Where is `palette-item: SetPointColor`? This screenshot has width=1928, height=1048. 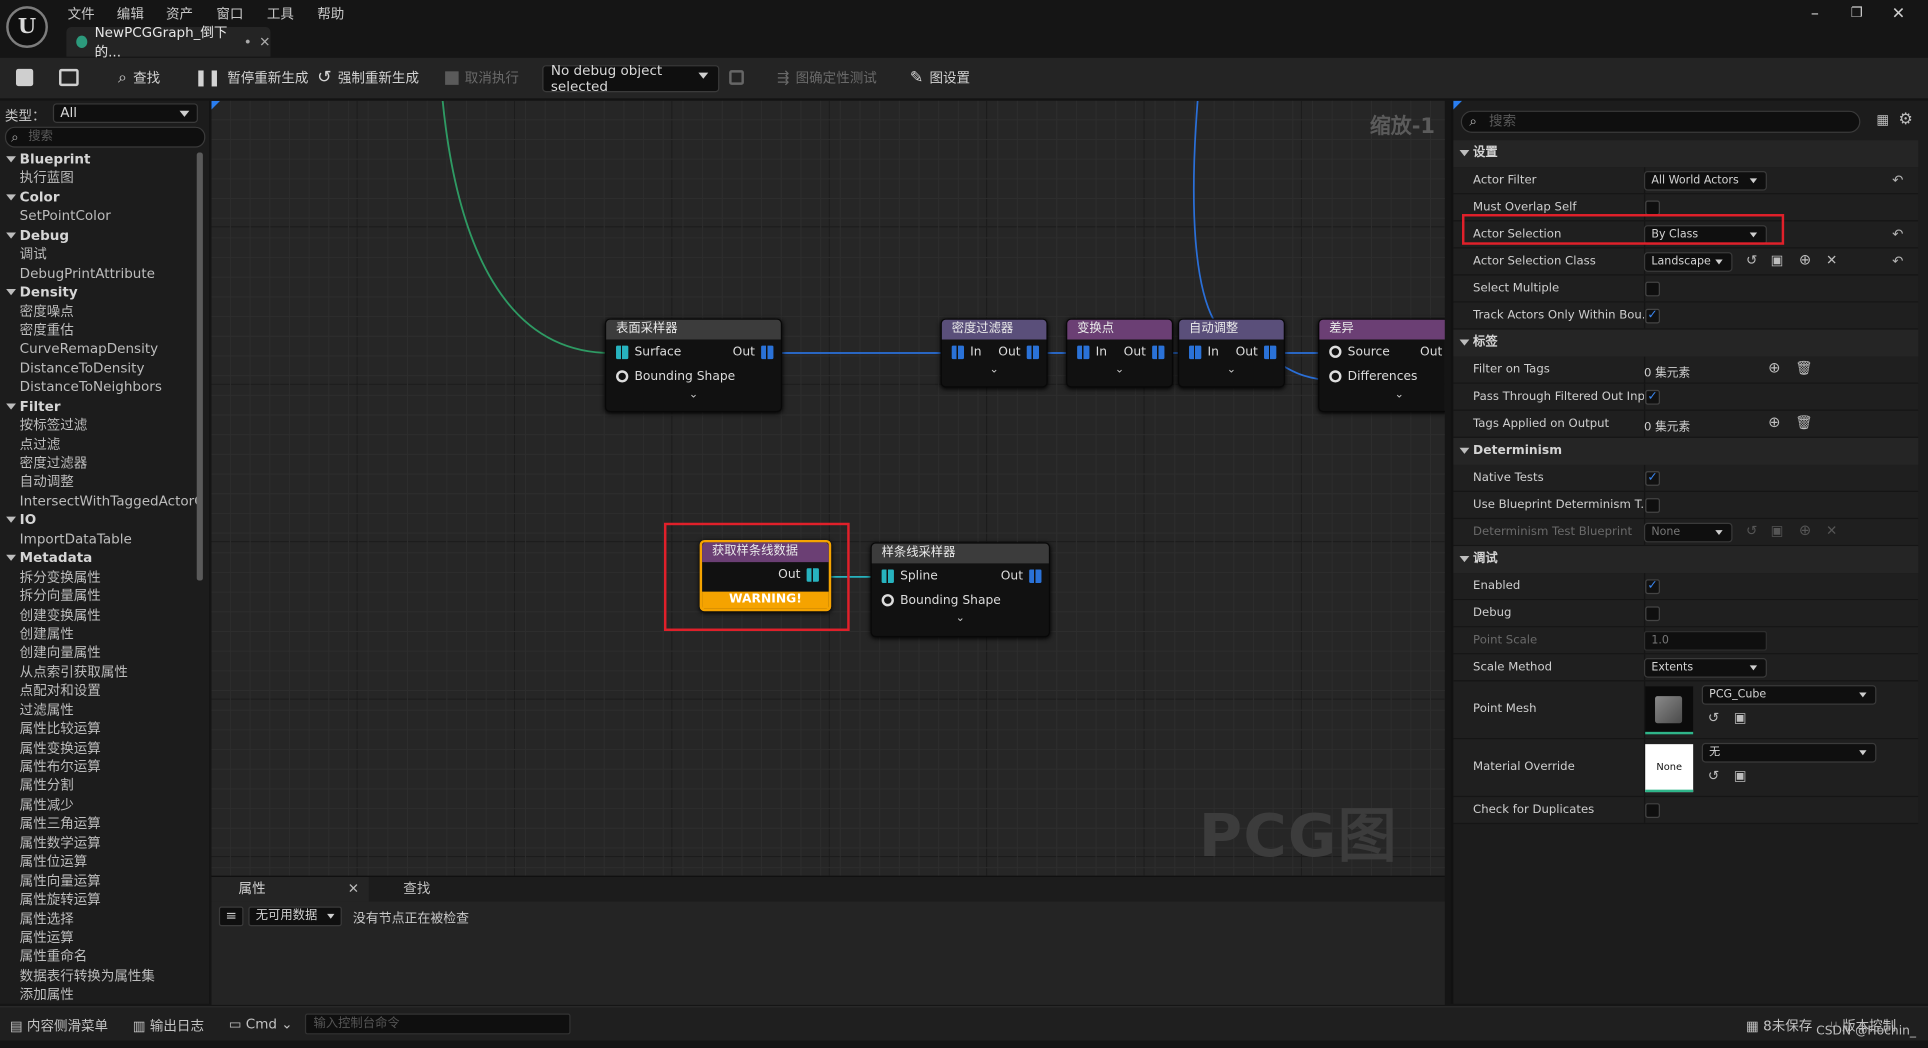 palette-item: SetPointColor is located at coordinates (98, 216).